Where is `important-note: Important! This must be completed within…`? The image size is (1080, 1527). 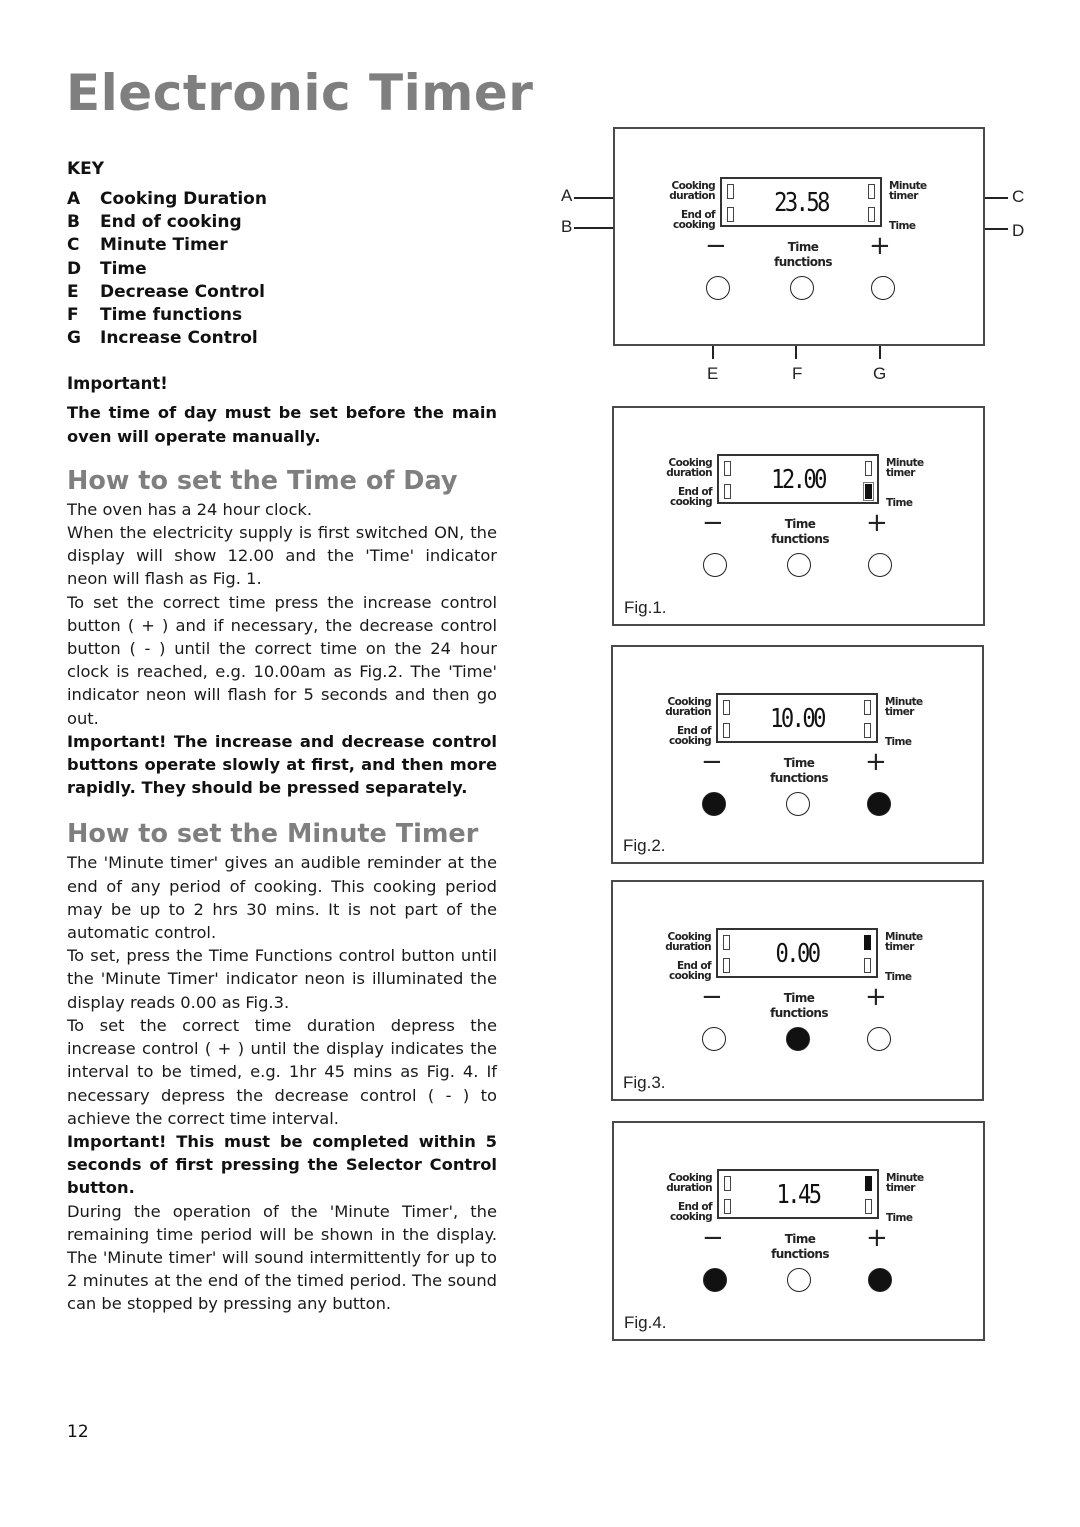
important-note: Important! This must be completed within… is located at coordinates (282, 1164).